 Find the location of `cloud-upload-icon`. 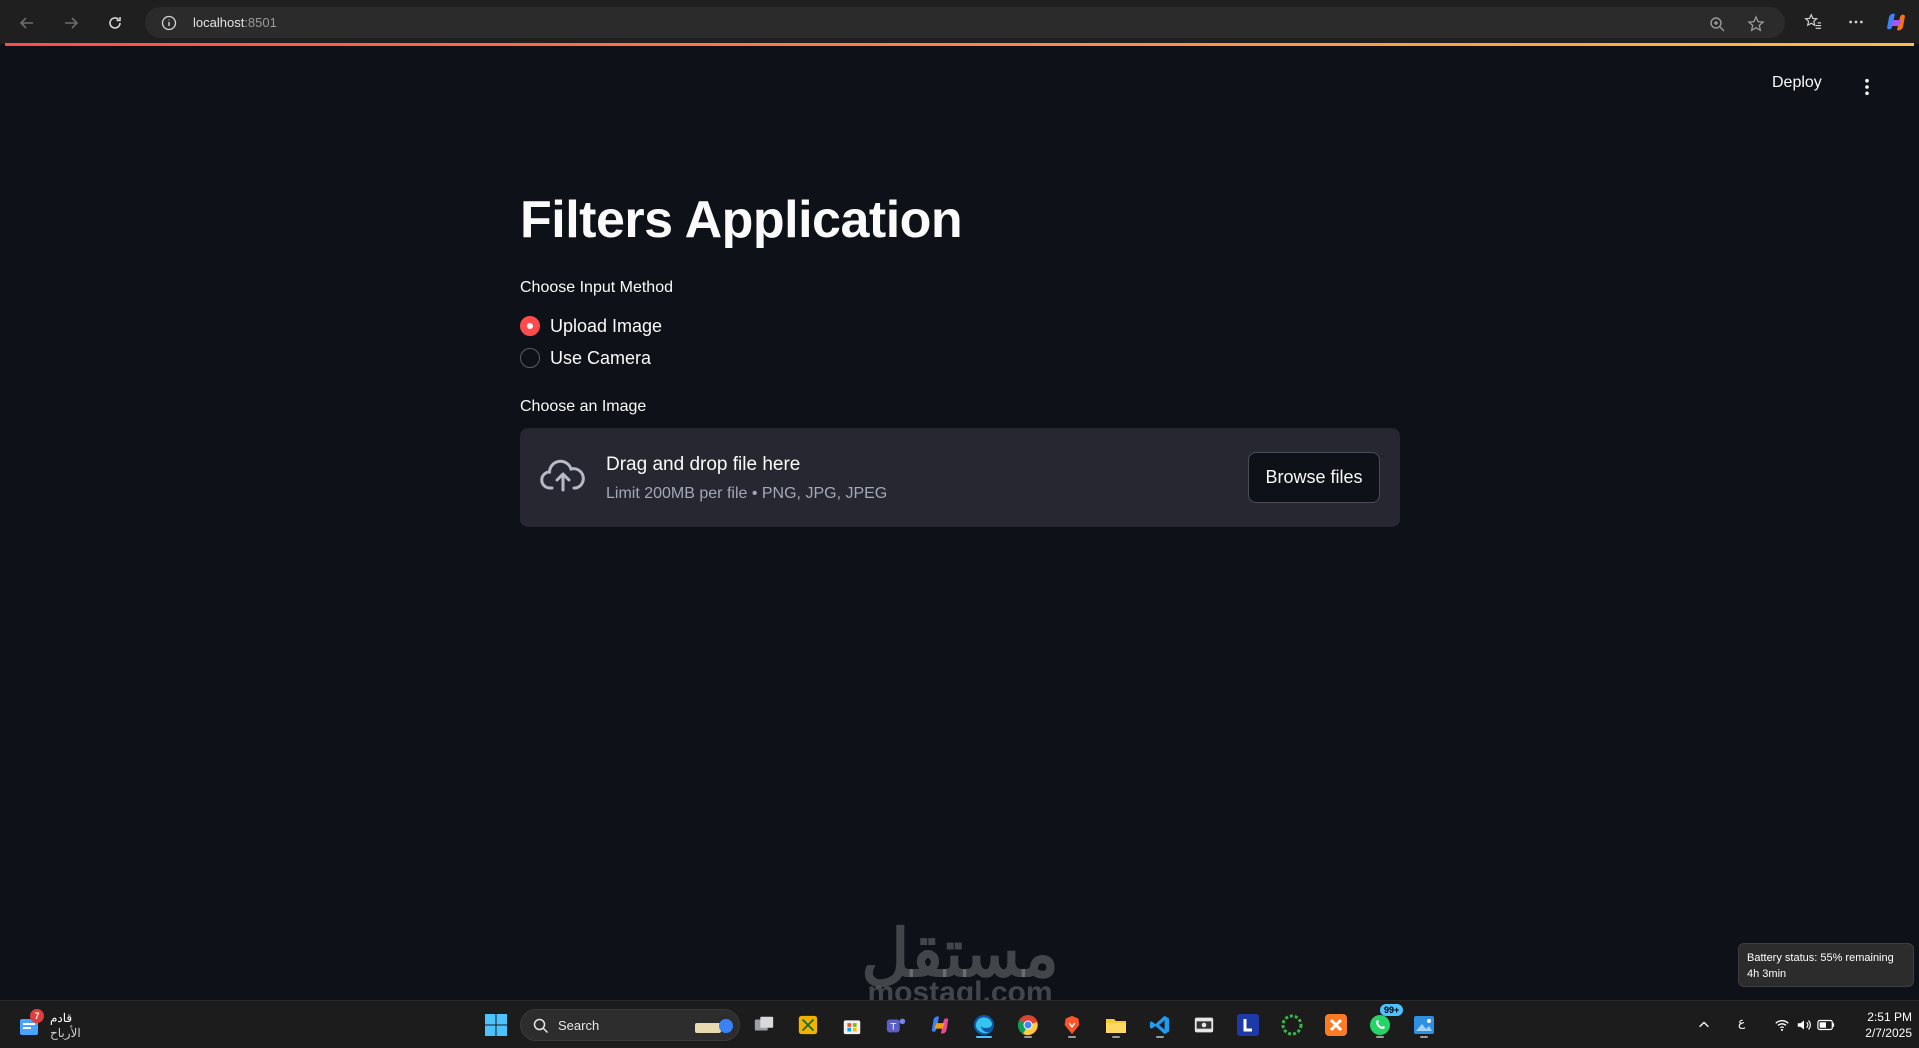

cloud-upload-icon is located at coordinates (562, 475).